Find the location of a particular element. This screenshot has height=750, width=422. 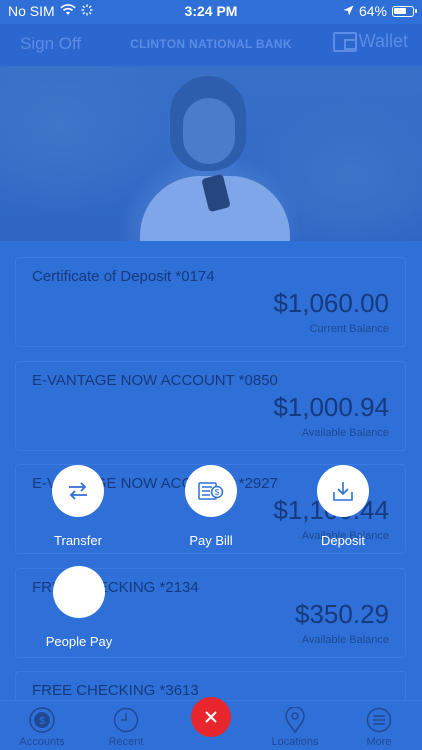

people-pay-action: People Pay is located at coordinates (79, 607).